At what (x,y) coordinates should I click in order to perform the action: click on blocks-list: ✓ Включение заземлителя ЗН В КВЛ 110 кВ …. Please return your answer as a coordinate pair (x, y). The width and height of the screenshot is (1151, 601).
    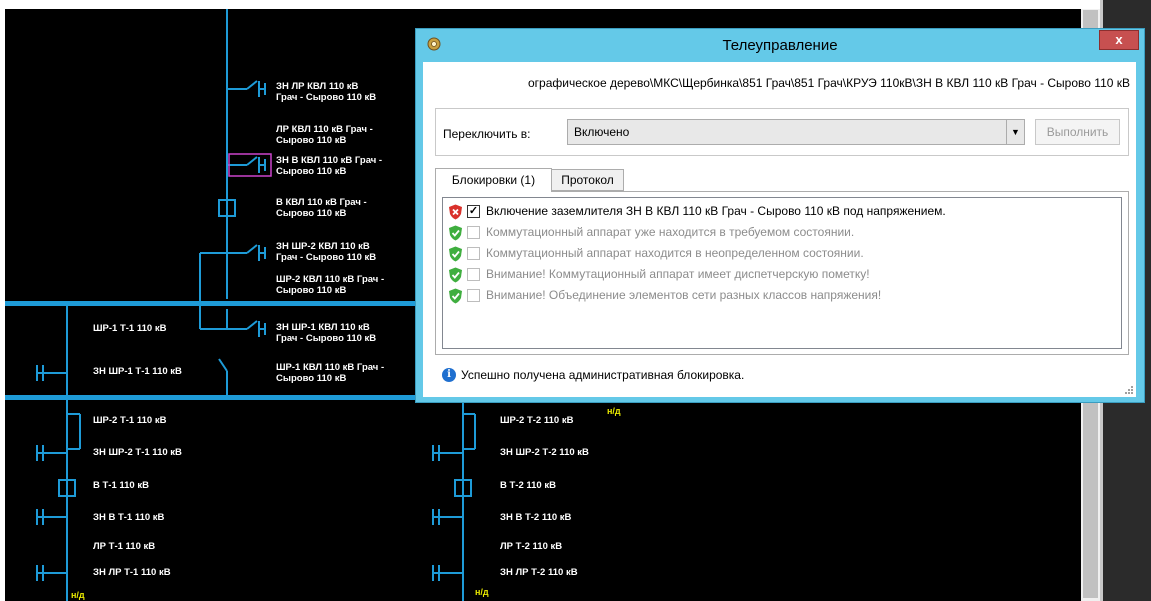
    Looking at the image, I should click on (782, 273).